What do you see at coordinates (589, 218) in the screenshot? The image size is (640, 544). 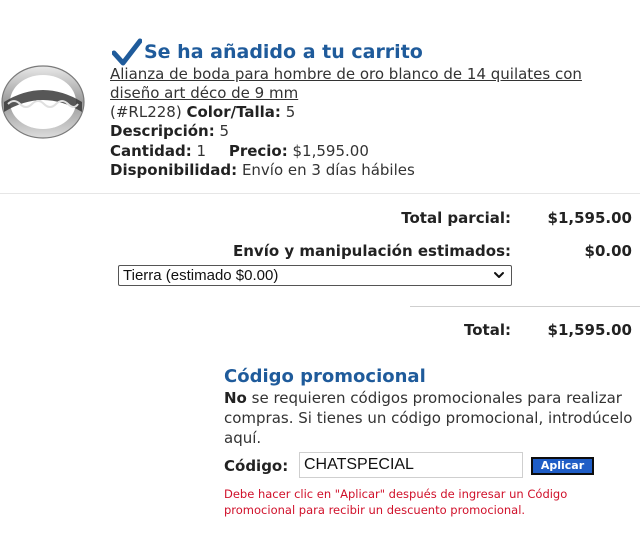 I see `subtotal-value: $1,595.00` at bounding box center [589, 218].